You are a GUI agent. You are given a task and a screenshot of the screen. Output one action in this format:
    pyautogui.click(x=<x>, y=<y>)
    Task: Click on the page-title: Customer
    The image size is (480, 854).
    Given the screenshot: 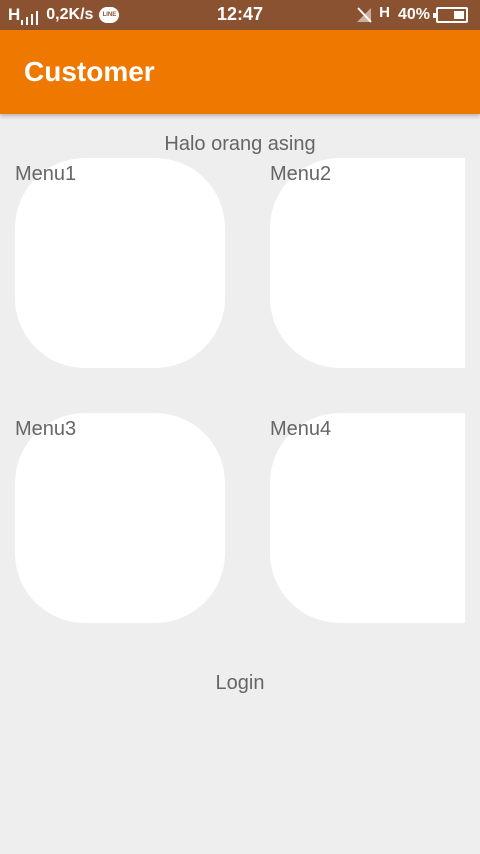 What is the action you would take?
    pyautogui.click(x=89, y=71)
    